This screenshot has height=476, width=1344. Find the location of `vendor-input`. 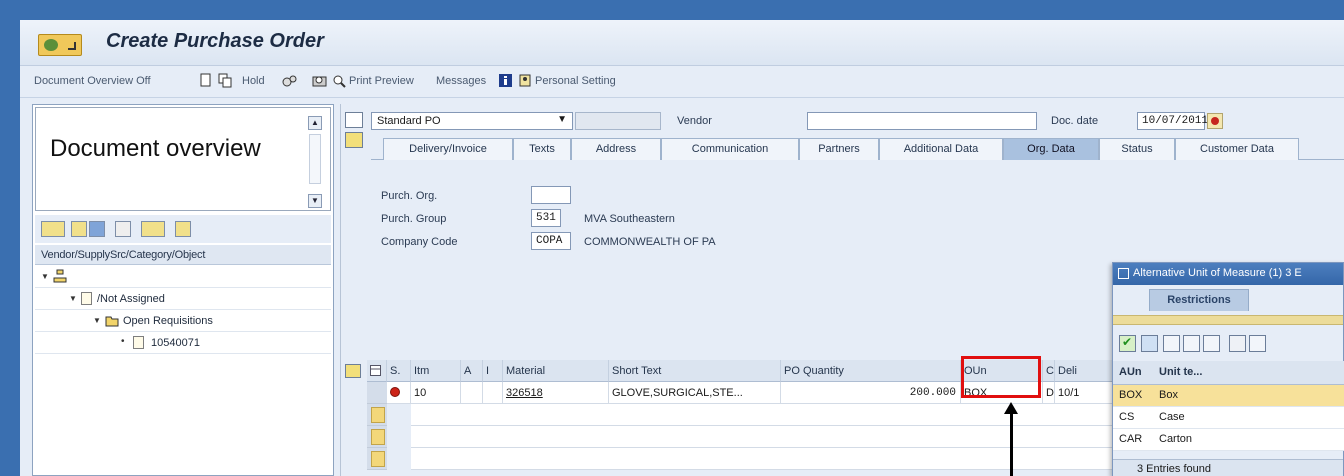

vendor-input is located at coordinates (922, 121).